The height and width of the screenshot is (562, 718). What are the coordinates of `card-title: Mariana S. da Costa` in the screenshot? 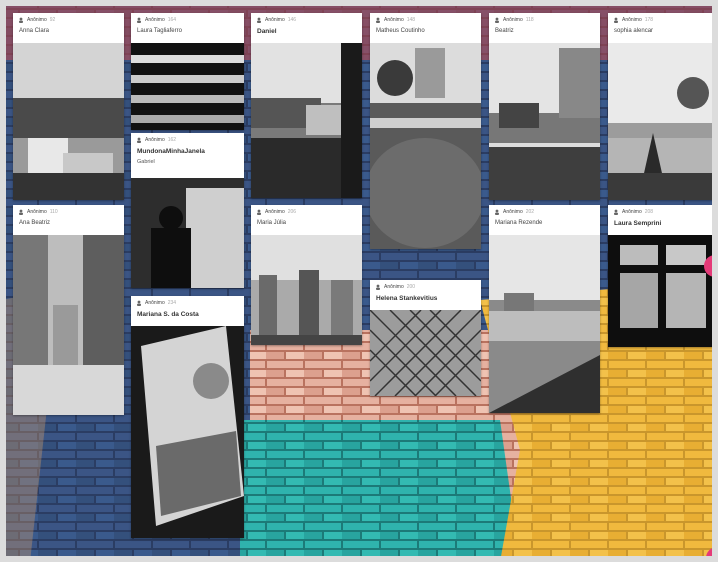 It's located at (168, 314).